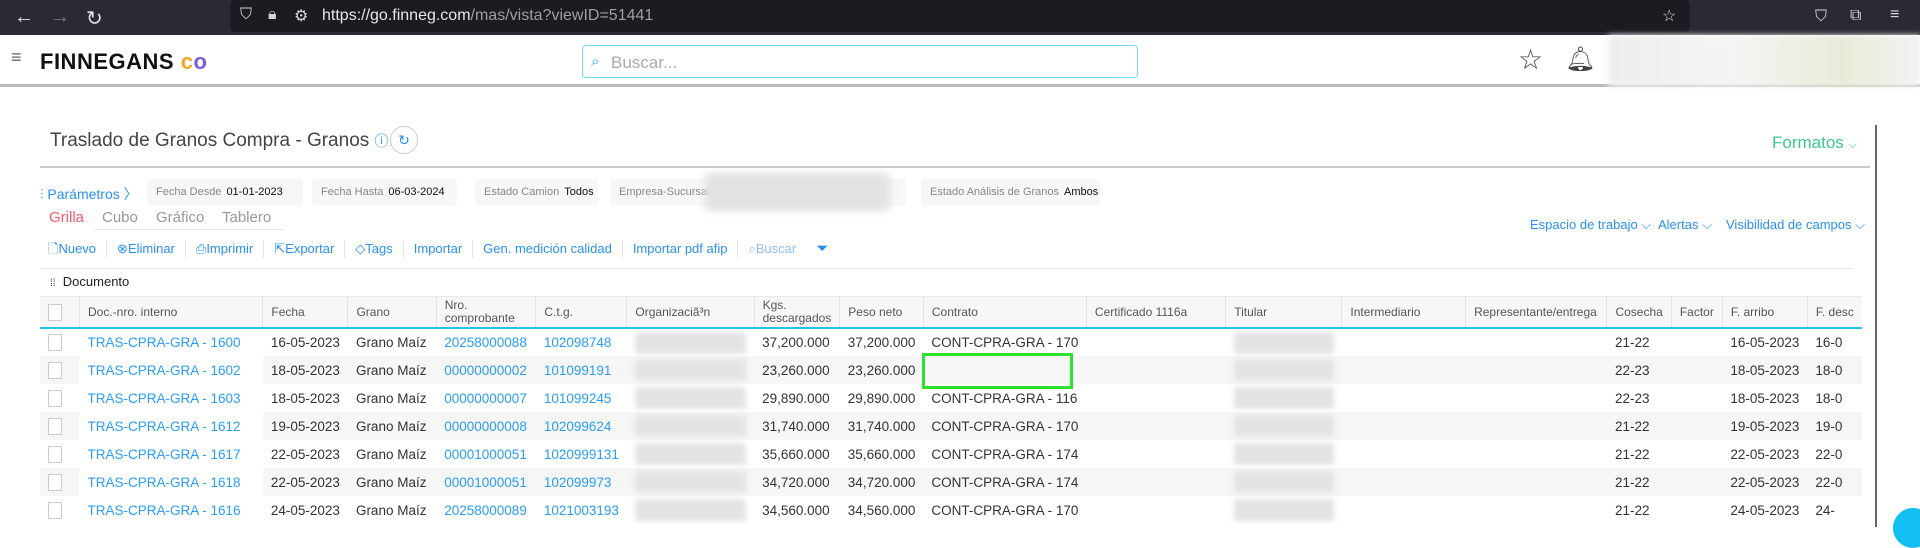 Image resolution: width=1920 pixels, height=548 pixels. Describe the element at coordinates (581, 426) in the screenshot. I see `table-cell: 102099624` at that location.